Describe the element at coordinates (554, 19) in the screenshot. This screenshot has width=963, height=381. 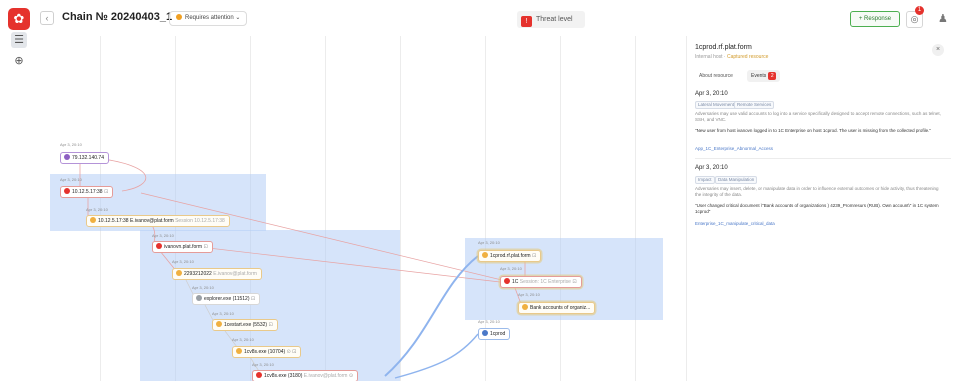
I see `threat-level-label: Threat level` at that location.